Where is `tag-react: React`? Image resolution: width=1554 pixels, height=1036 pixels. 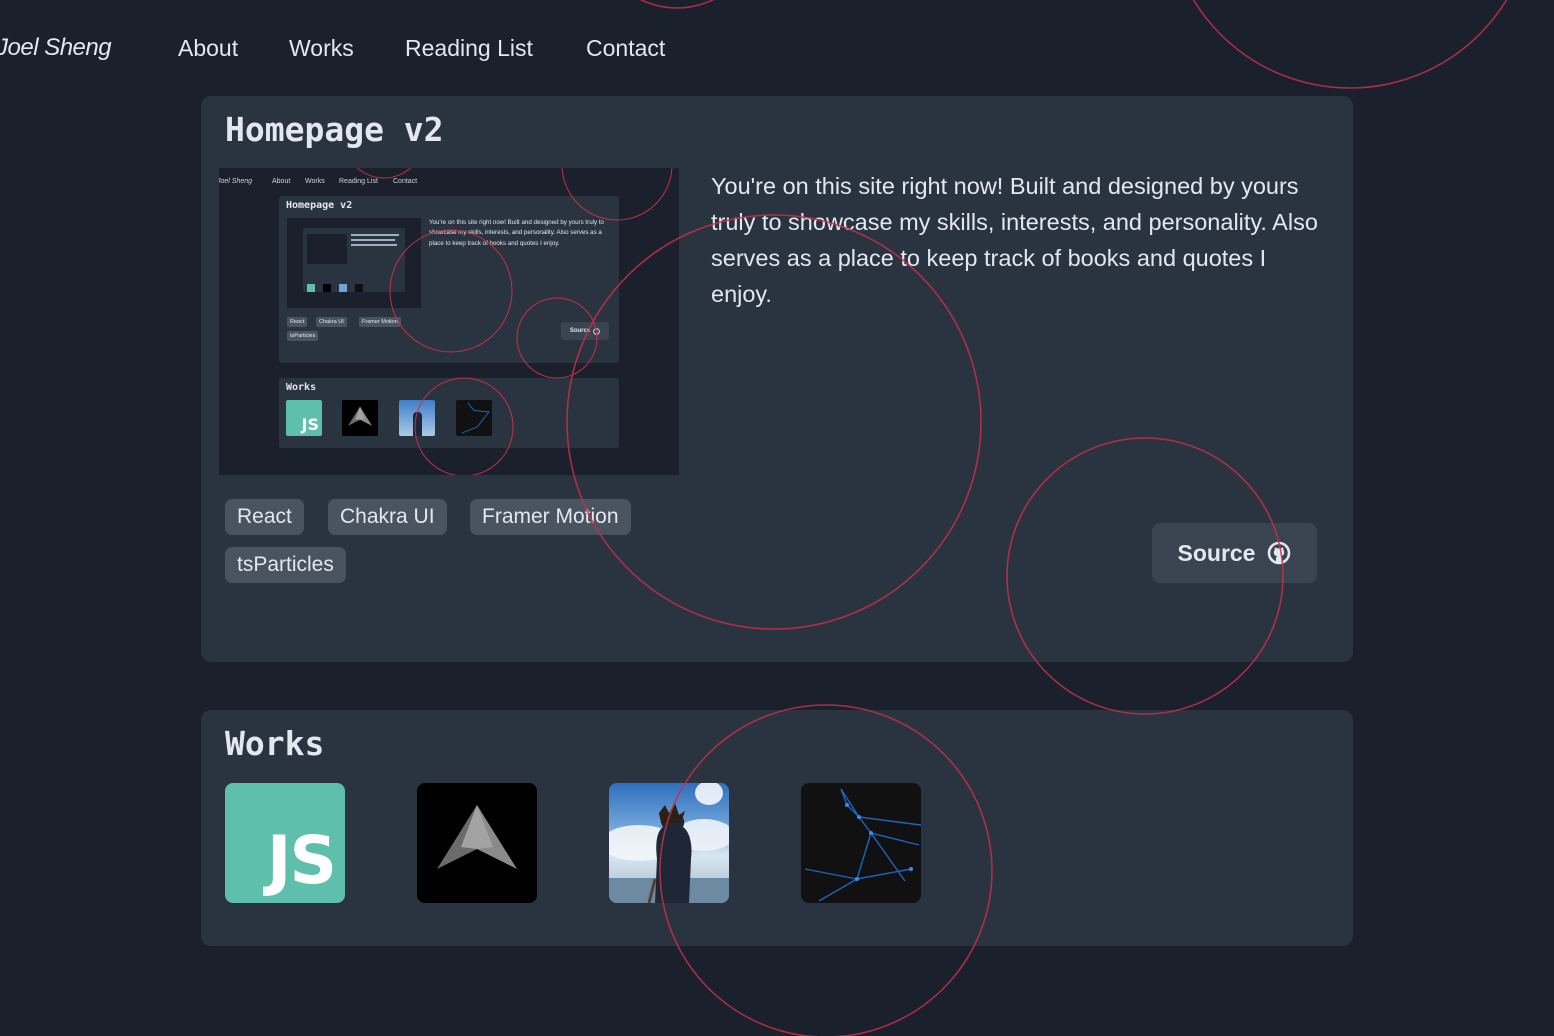
tag-react: React is located at coordinates (264, 517).